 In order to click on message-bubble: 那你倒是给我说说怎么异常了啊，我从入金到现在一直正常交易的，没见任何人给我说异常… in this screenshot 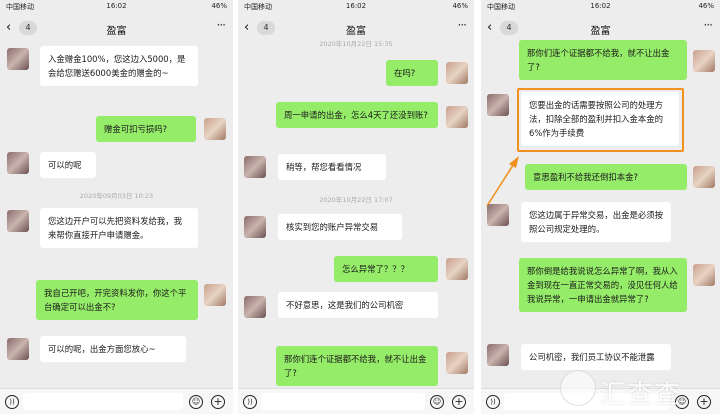, I will do `click(603, 285)`.